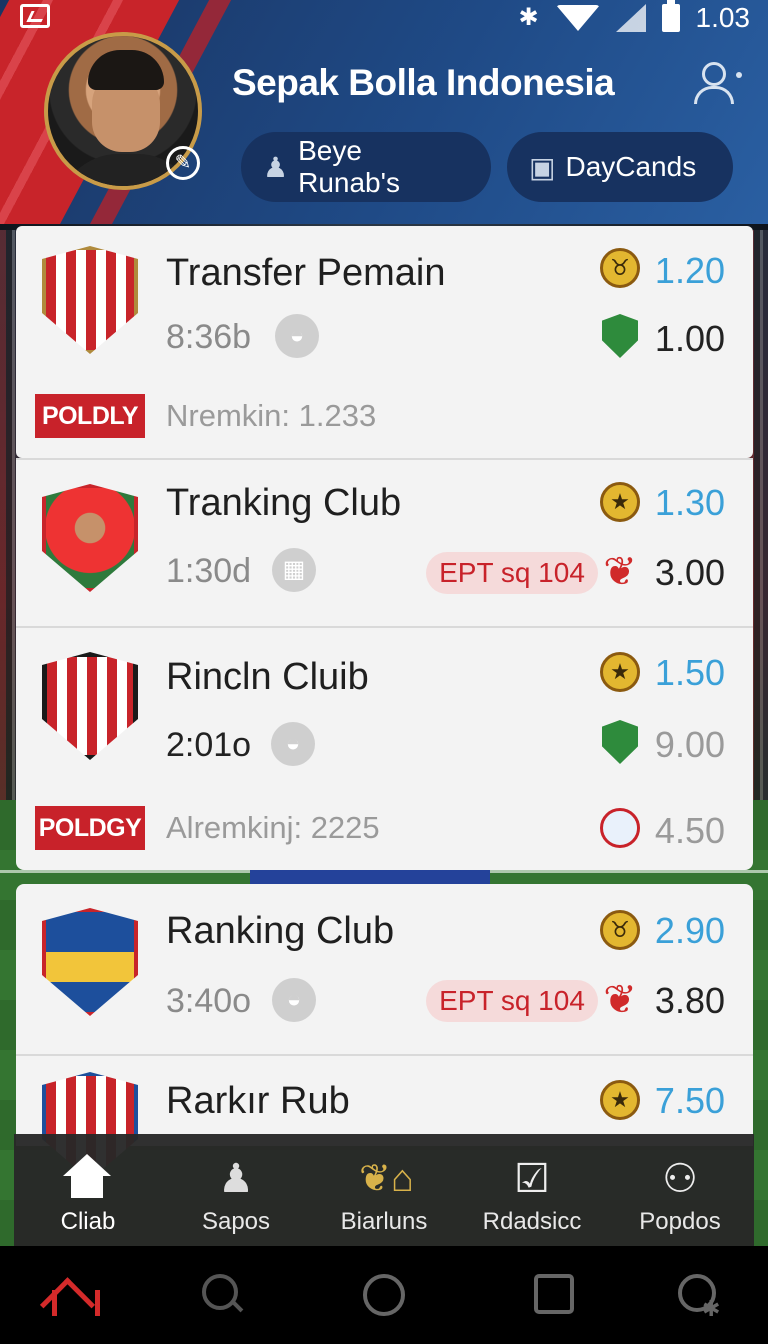 The width and height of the screenshot is (768, 1344). What do you see at coordinates (680, 1221) in the screenshot?
I see `tab-label: Popdos` at bounding box center [680, 1221].